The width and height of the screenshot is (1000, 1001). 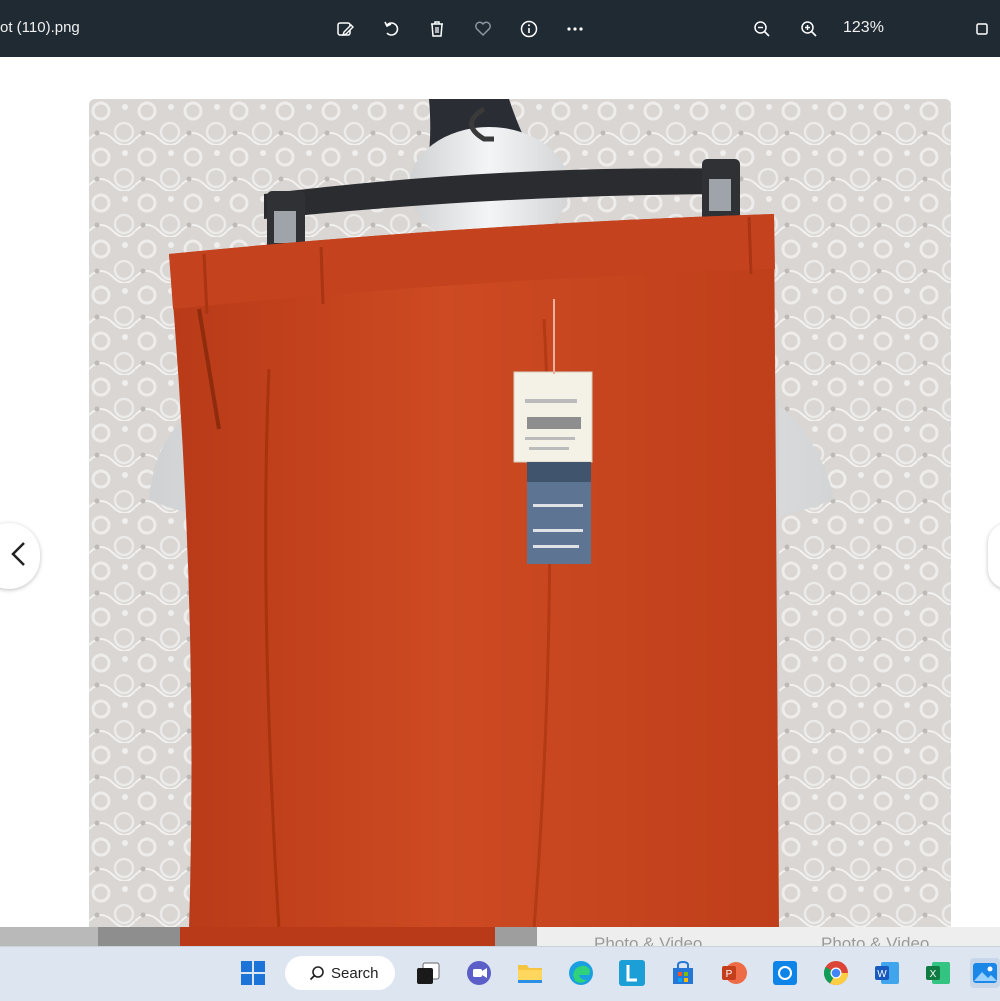 I want to click on zoom-in-icon, so click(x=809, y=29).